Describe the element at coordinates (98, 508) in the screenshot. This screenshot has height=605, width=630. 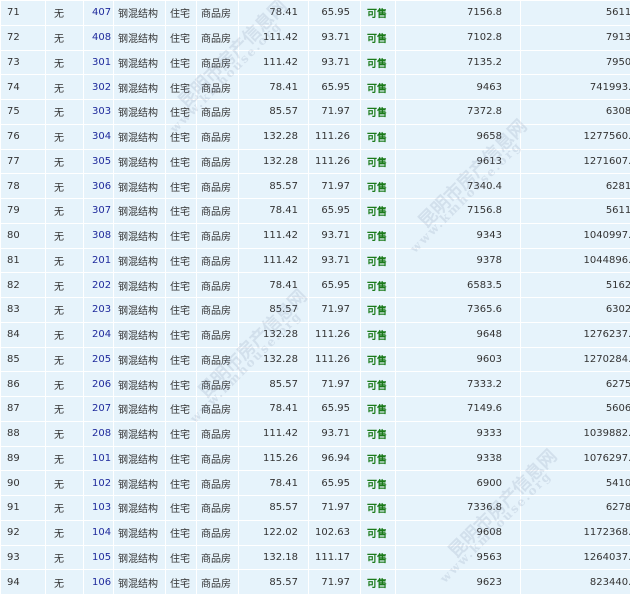
I see `room-number: 103` at that location.